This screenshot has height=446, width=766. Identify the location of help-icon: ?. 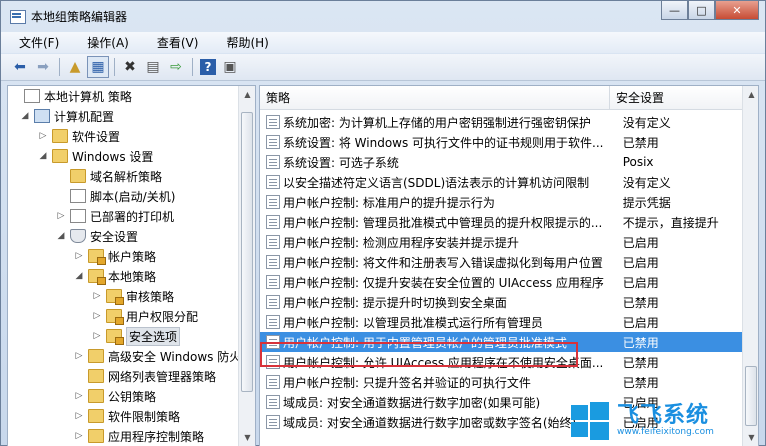
(208, 67).